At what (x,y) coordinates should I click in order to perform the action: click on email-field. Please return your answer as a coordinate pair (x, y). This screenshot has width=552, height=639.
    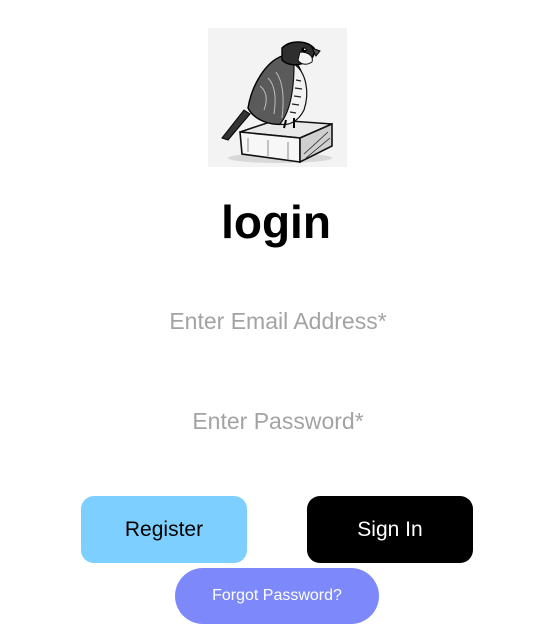
    Looking at the image, I should click on (278, 321).